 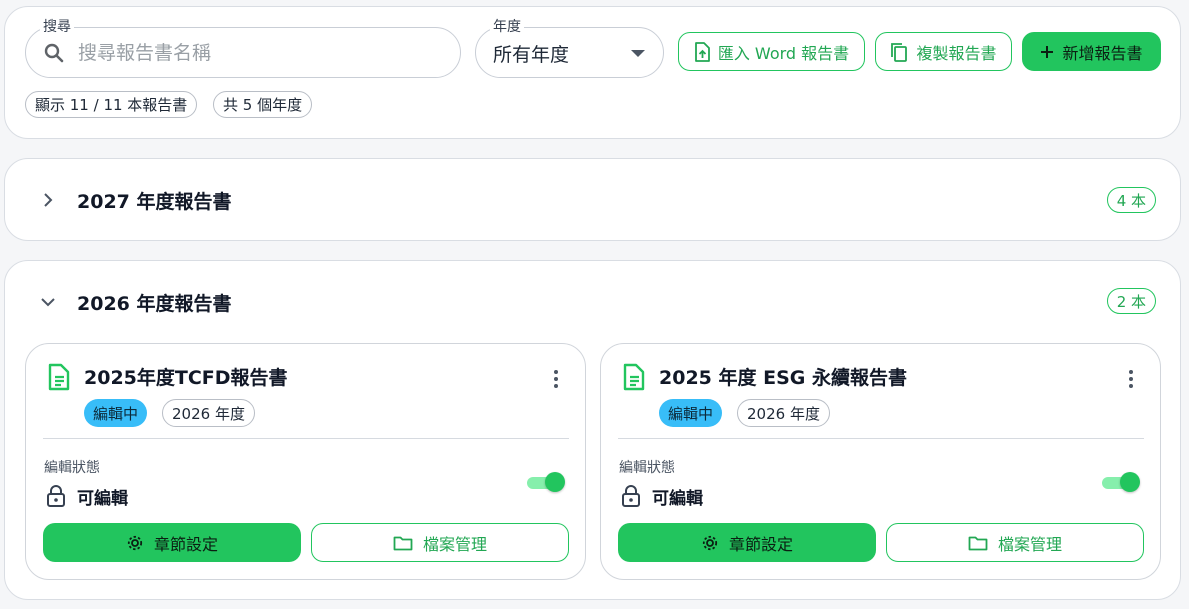 I want to click on plus-icon, so click(x=1047, y=51).